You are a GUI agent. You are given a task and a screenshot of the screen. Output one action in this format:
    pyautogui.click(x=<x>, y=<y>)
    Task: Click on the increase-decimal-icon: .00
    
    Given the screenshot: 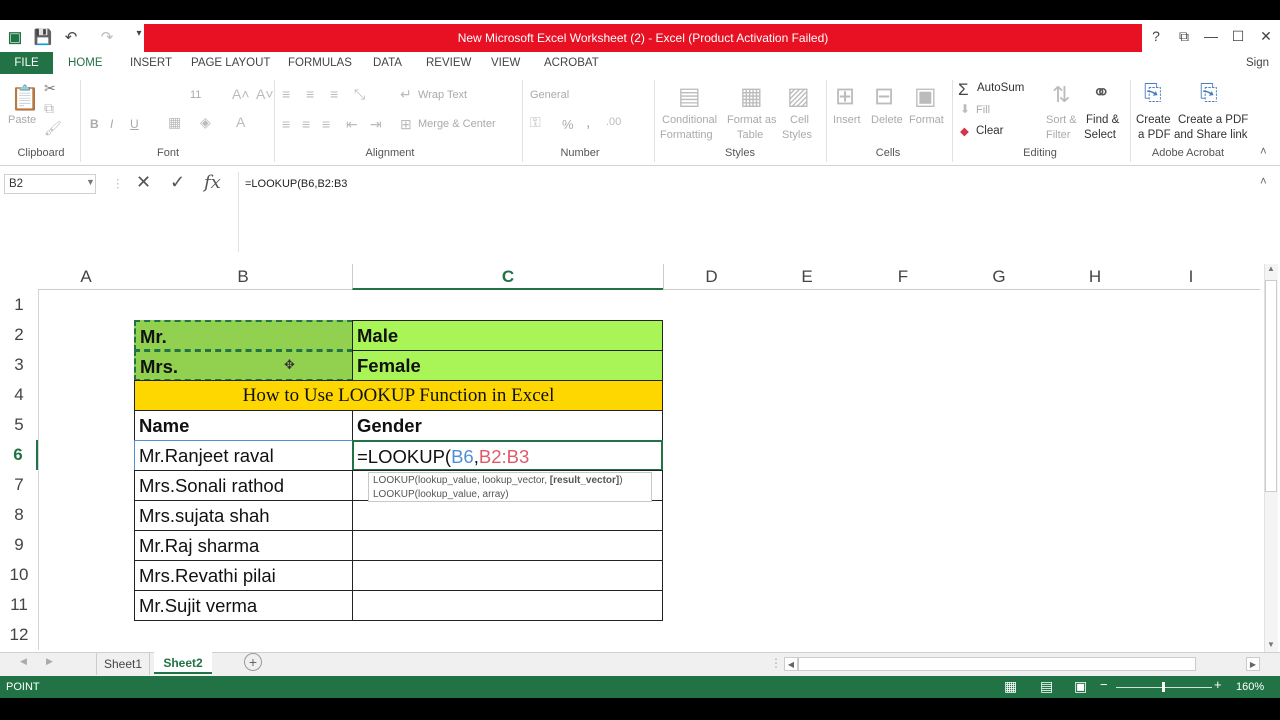 What is the action you would take?
    pyautogui.click(x=613, y=122)
    